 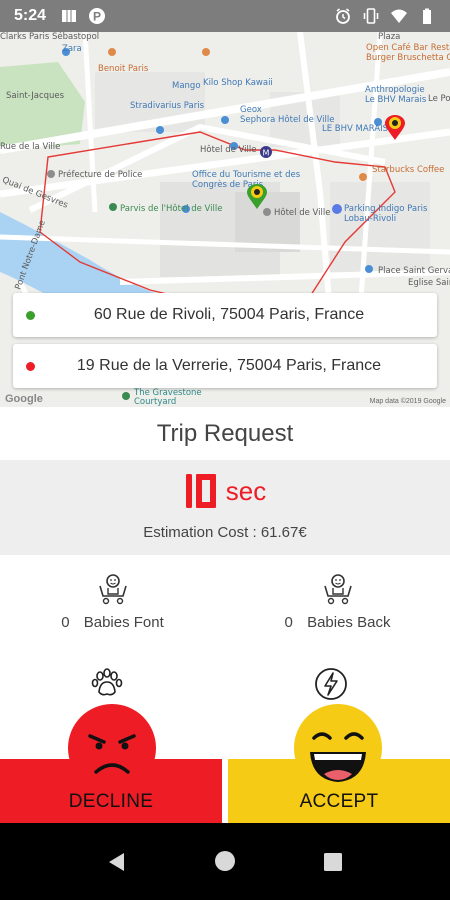 What do you see at coordinates (100, 175) in the screenshot?
I see `map-label-prefecture: Préfecture de Police` at bounding box center [100, 175].